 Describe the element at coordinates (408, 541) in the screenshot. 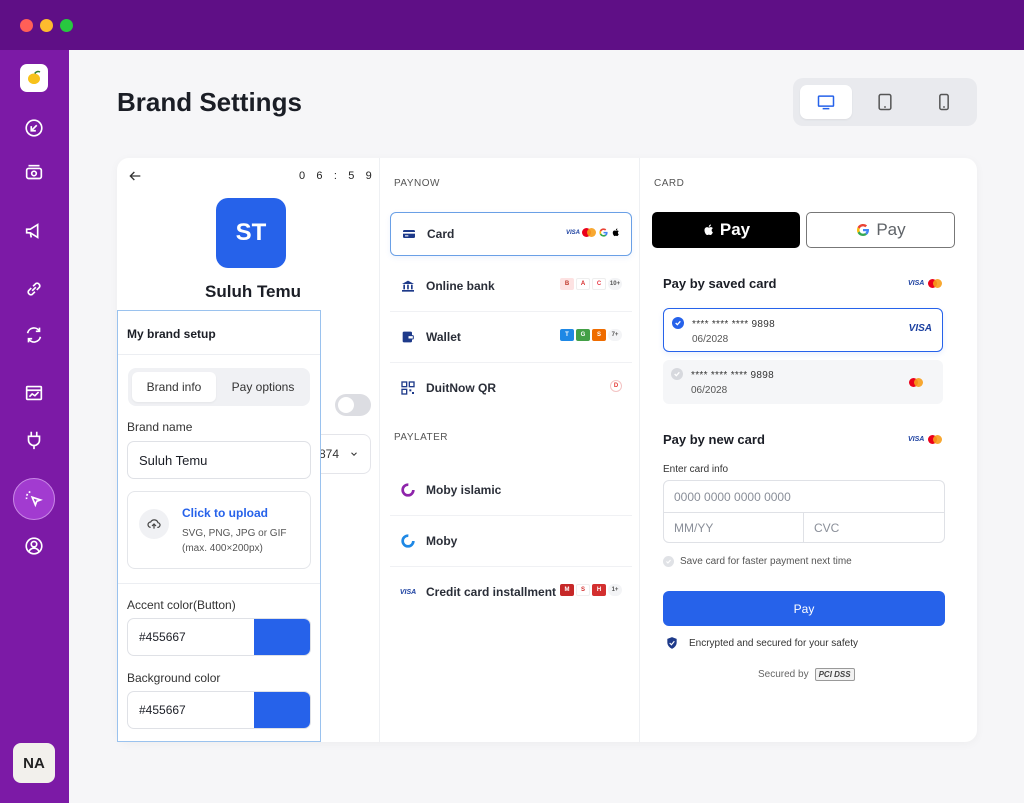

I see `moby-icon` at that location.